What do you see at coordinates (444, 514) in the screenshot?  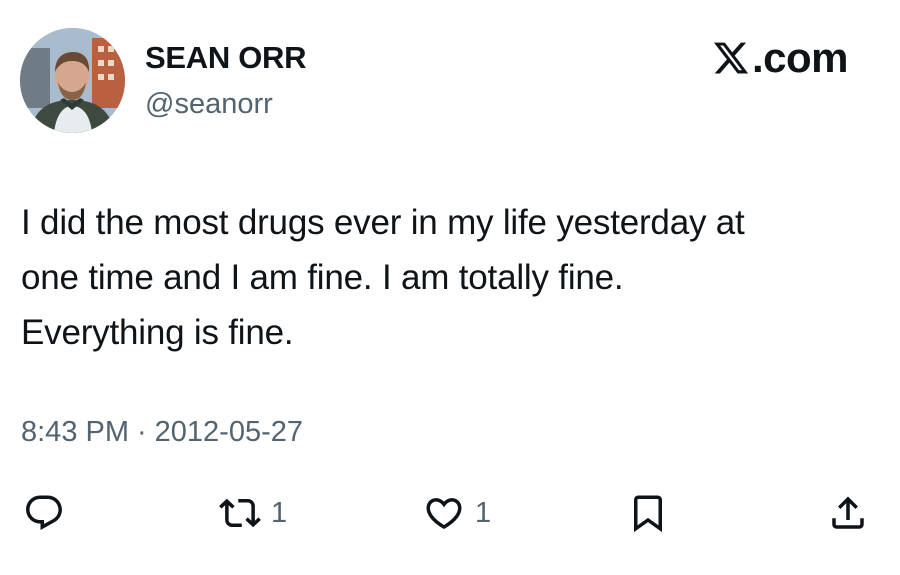 I see `heart-icon` at bounding box center [444, 514].